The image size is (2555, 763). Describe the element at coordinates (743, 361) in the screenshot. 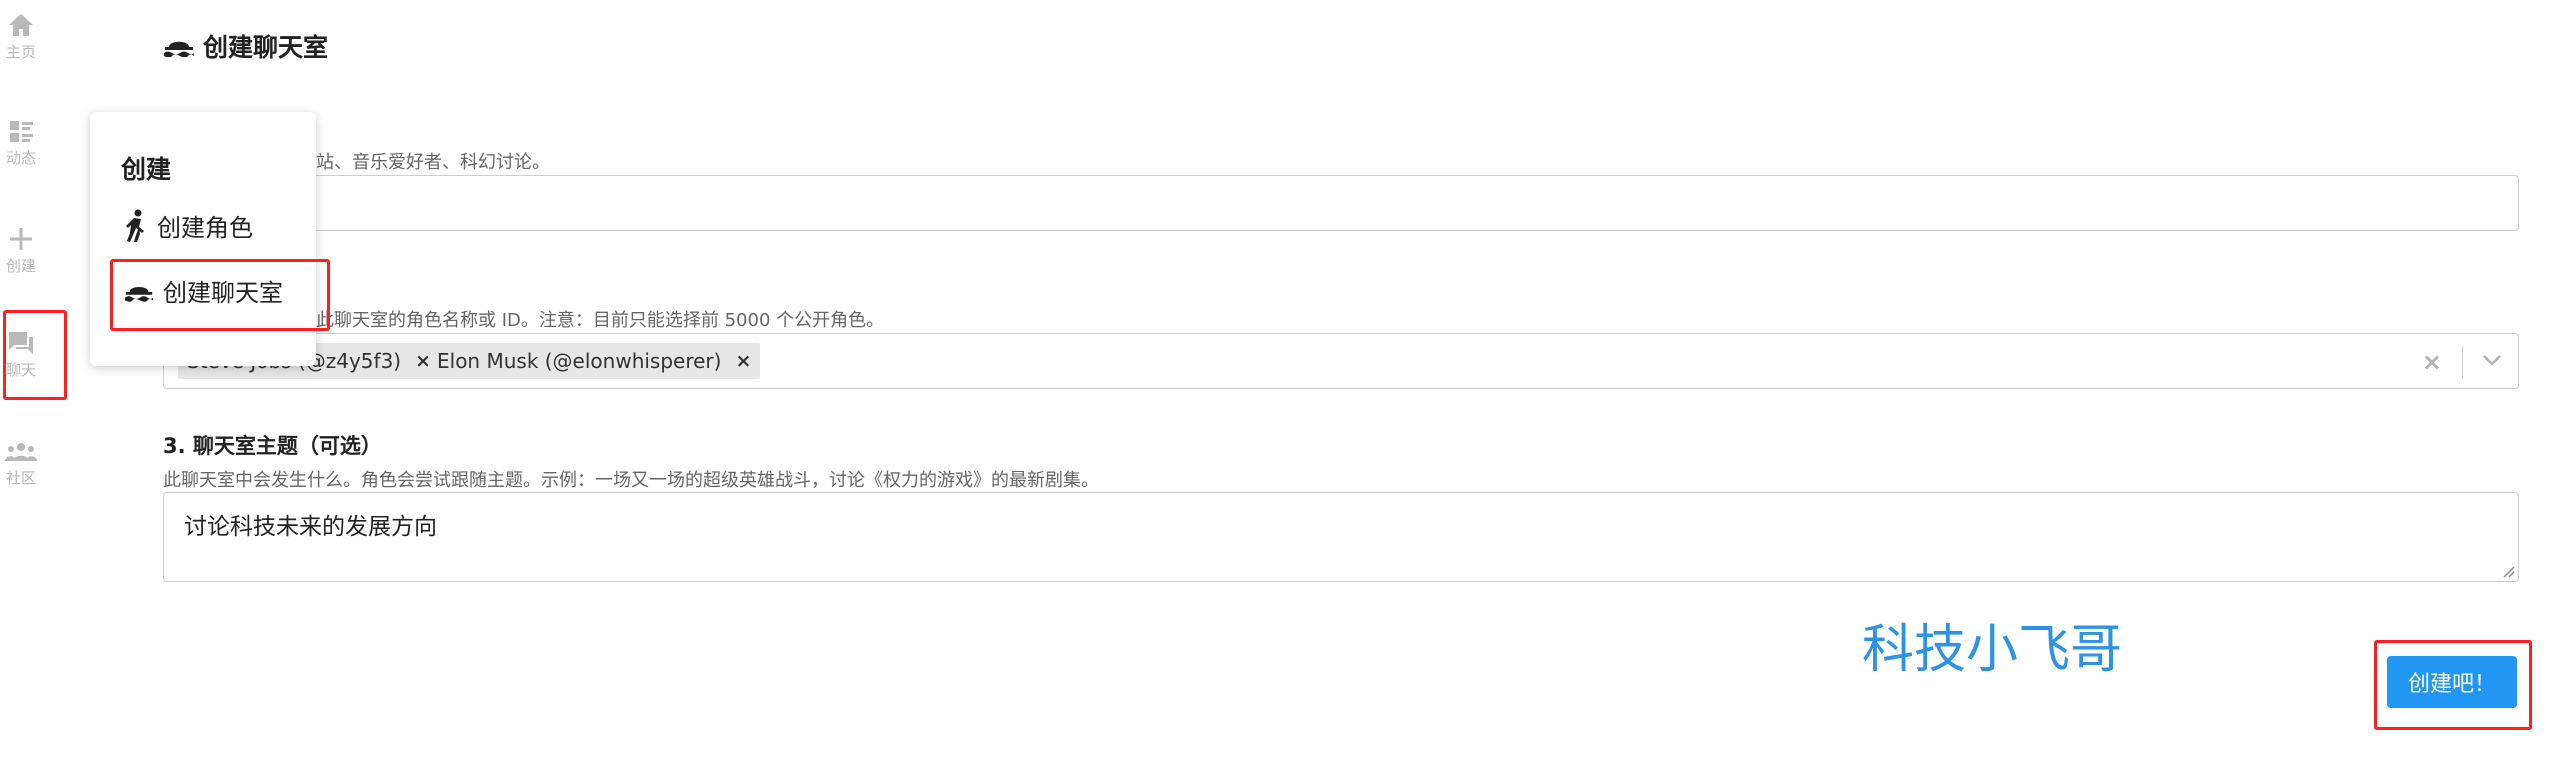

I see `remove-tag-icon: ×` at that location.